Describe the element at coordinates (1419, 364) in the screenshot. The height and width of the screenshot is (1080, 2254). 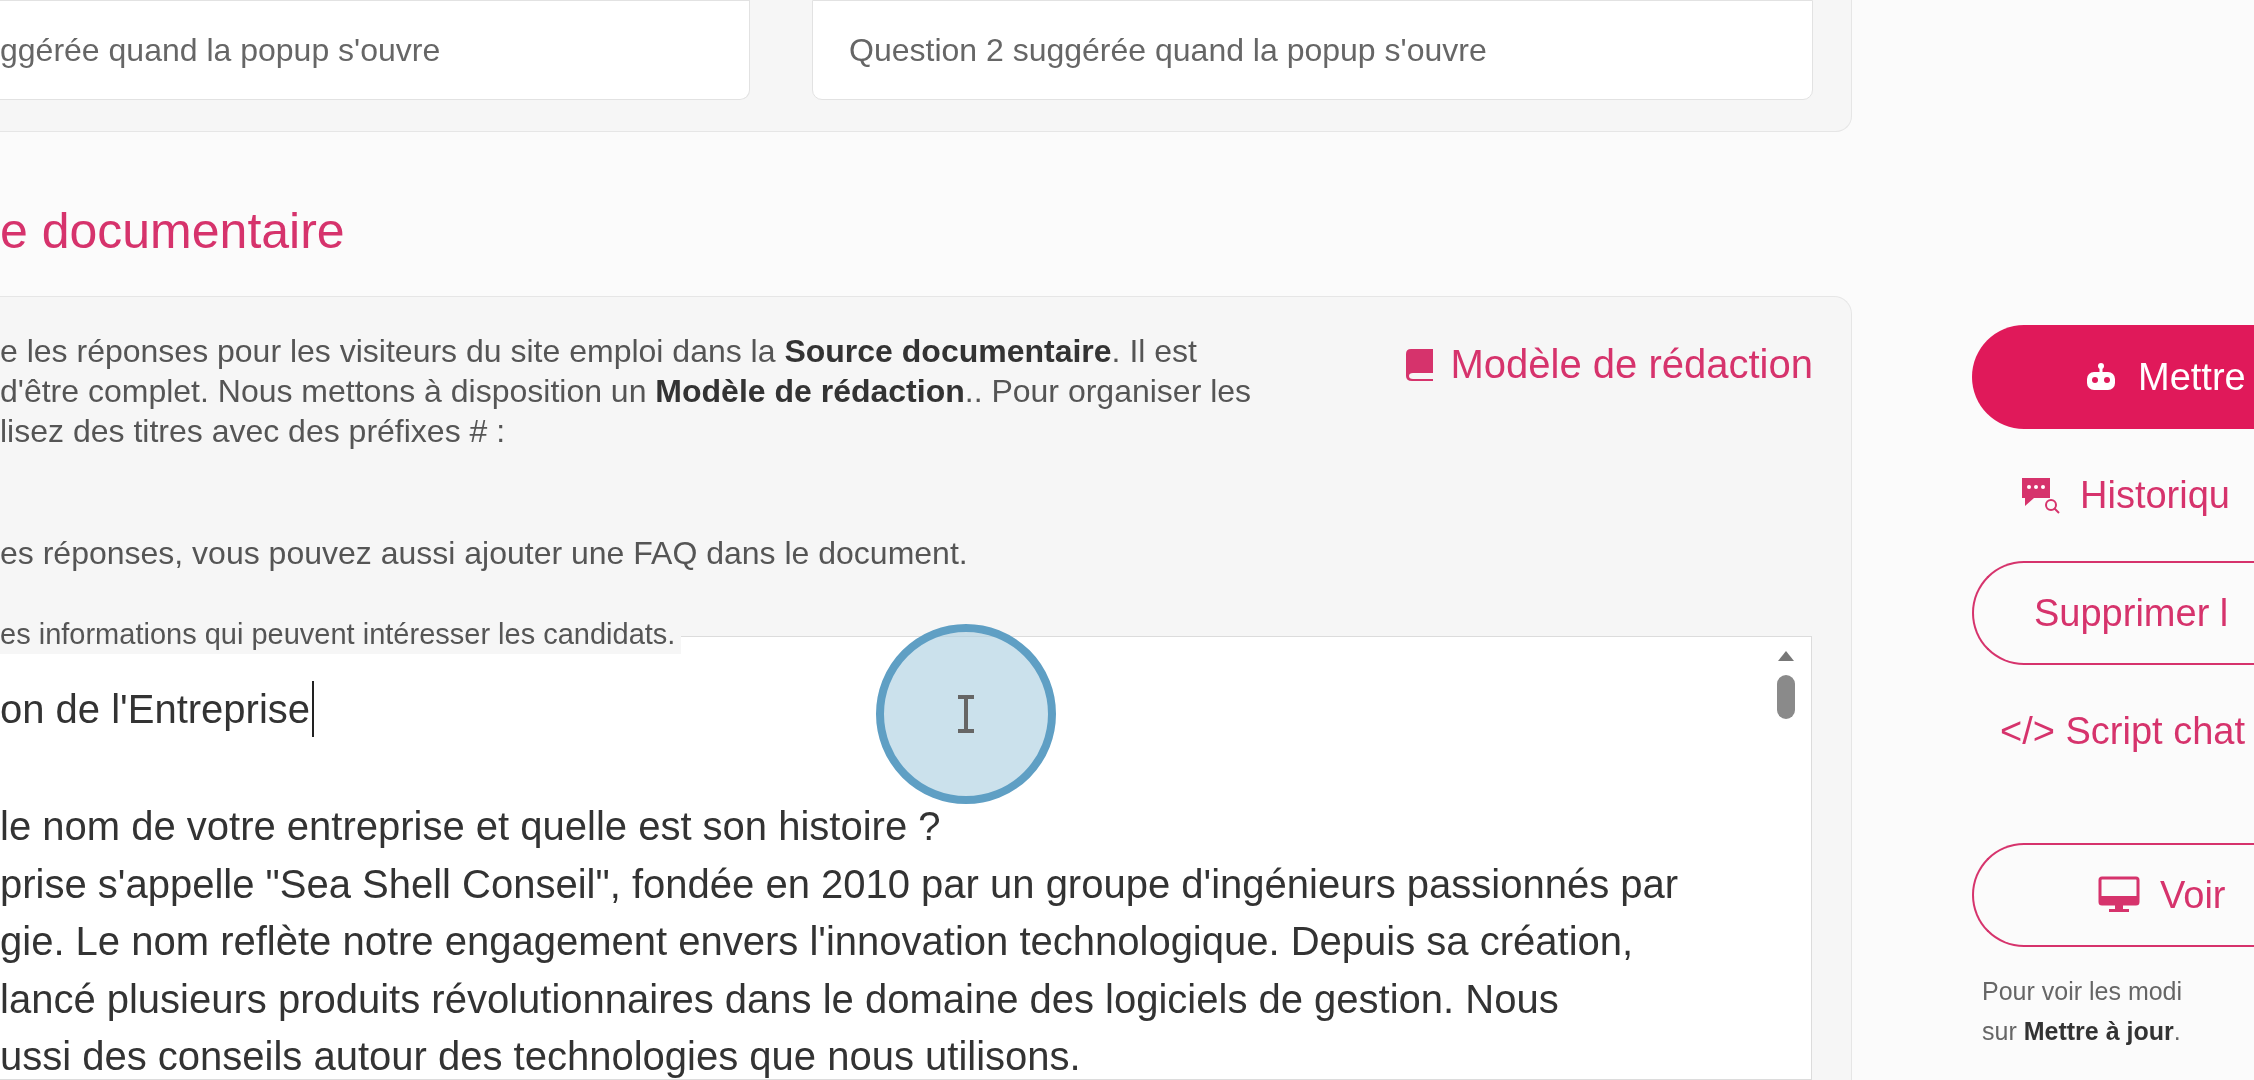
I see `book-icon` at that location.